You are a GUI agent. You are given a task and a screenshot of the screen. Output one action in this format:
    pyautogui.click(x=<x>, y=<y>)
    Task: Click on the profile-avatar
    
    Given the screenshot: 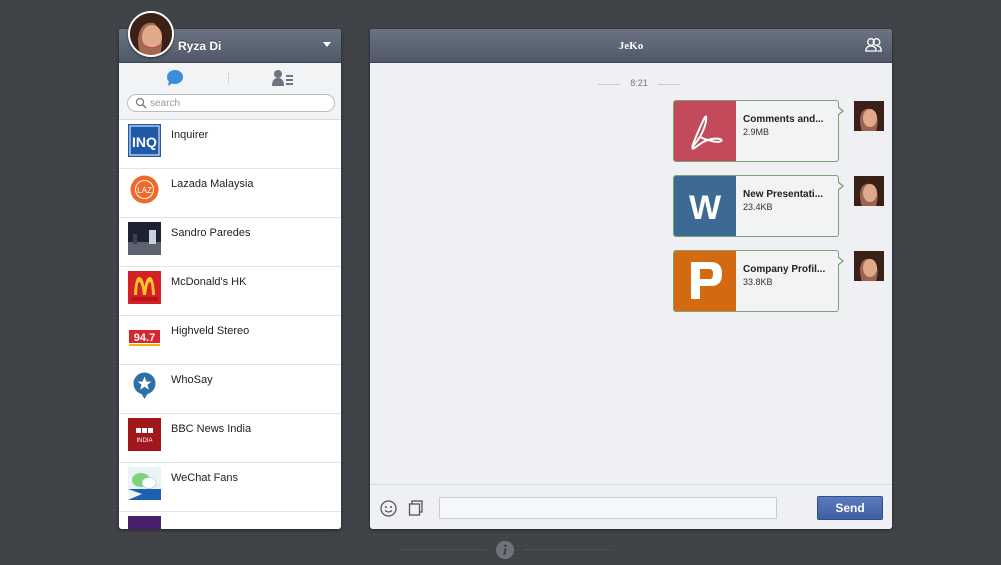 What is the action you would take?
    pyautogui.click(x=151, y=34)
    